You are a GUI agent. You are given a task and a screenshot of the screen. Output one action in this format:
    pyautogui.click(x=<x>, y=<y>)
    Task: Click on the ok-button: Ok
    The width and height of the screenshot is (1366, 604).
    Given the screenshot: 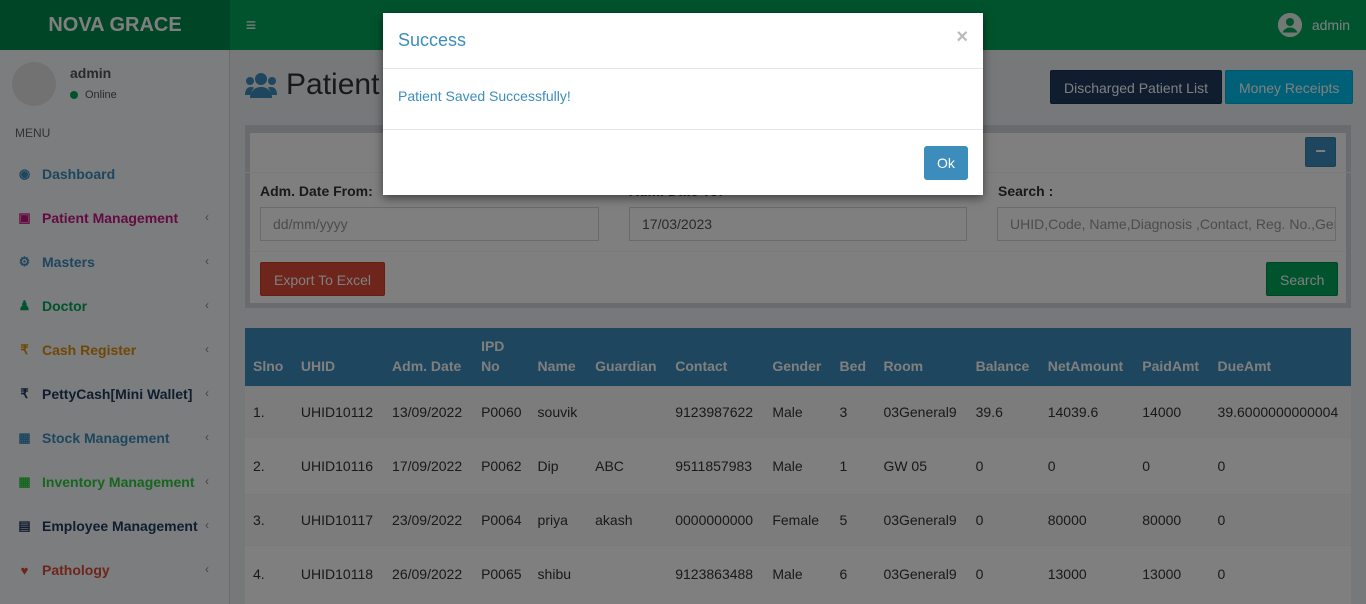 What is the action you would take?
    pyautogui.click(x=946, y=163)
    